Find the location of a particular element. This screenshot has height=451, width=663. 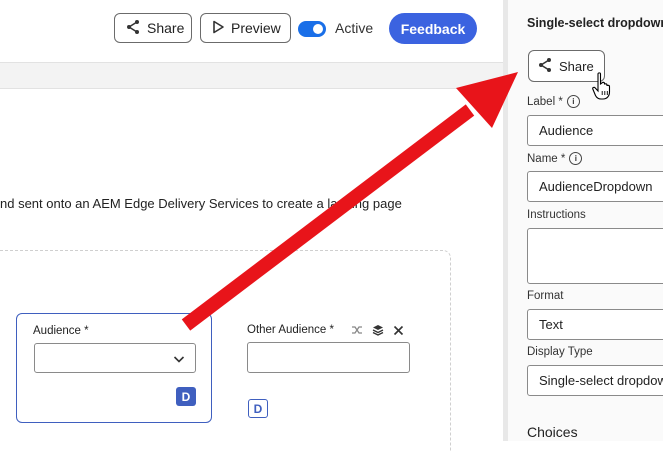

sub-toolbar is located at coordinates (251, 75).